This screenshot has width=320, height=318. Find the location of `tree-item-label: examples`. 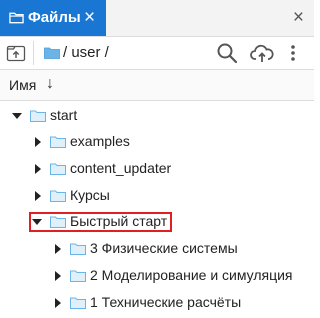

tree-item-label: examples is located at coordinates (100, 141).